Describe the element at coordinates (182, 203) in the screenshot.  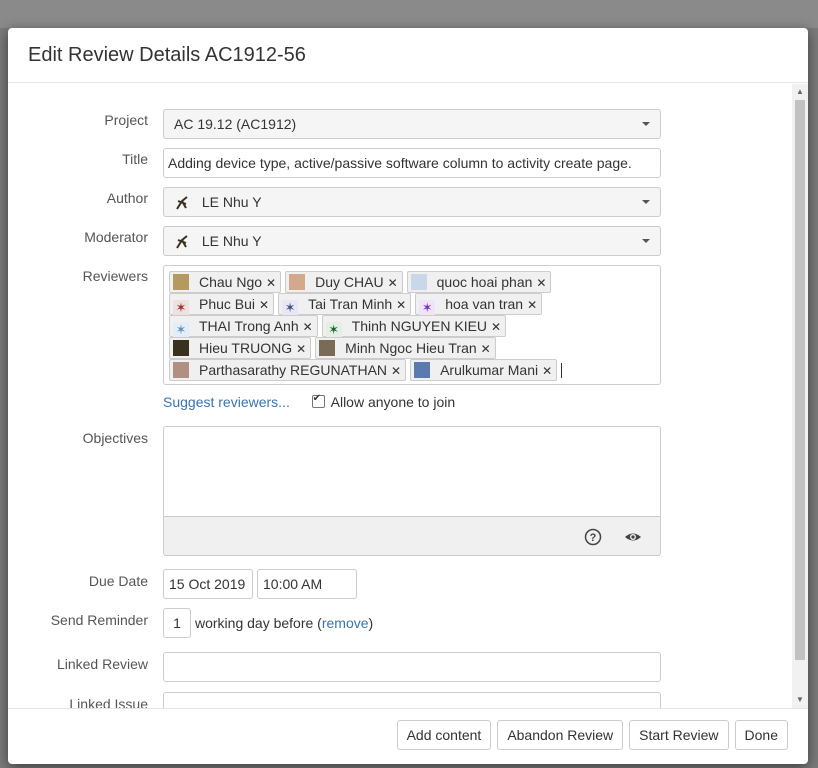
I see `author-avatar-icon` at that location.